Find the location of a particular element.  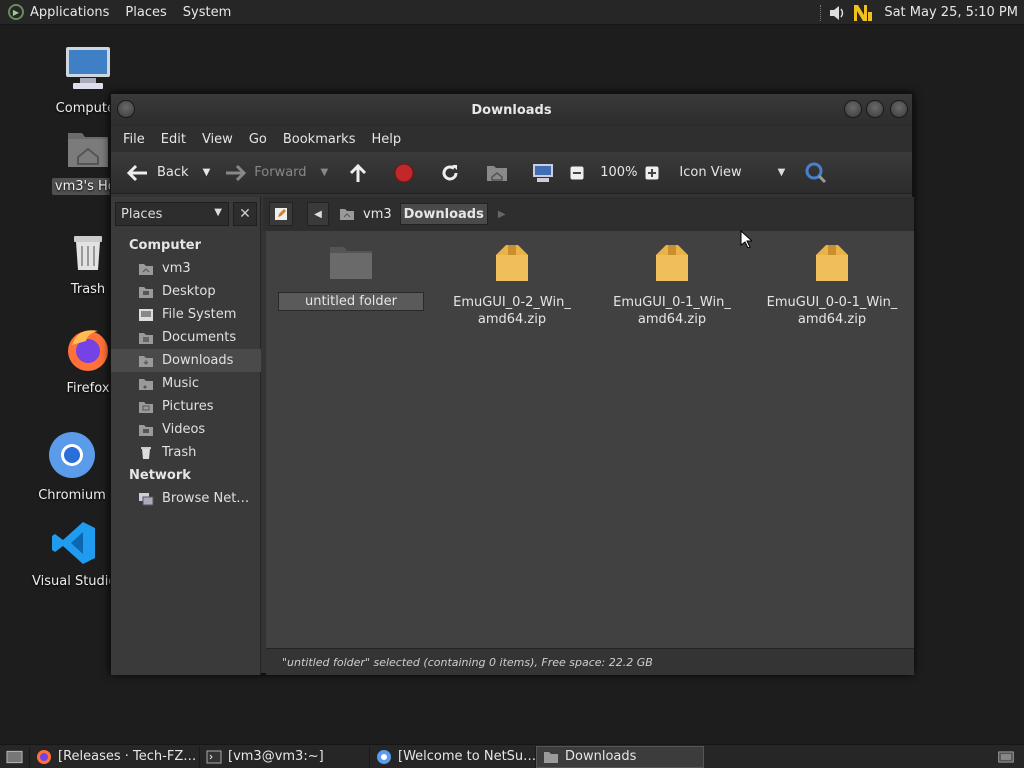

back-button: Back is located at coordinates (158, 173).